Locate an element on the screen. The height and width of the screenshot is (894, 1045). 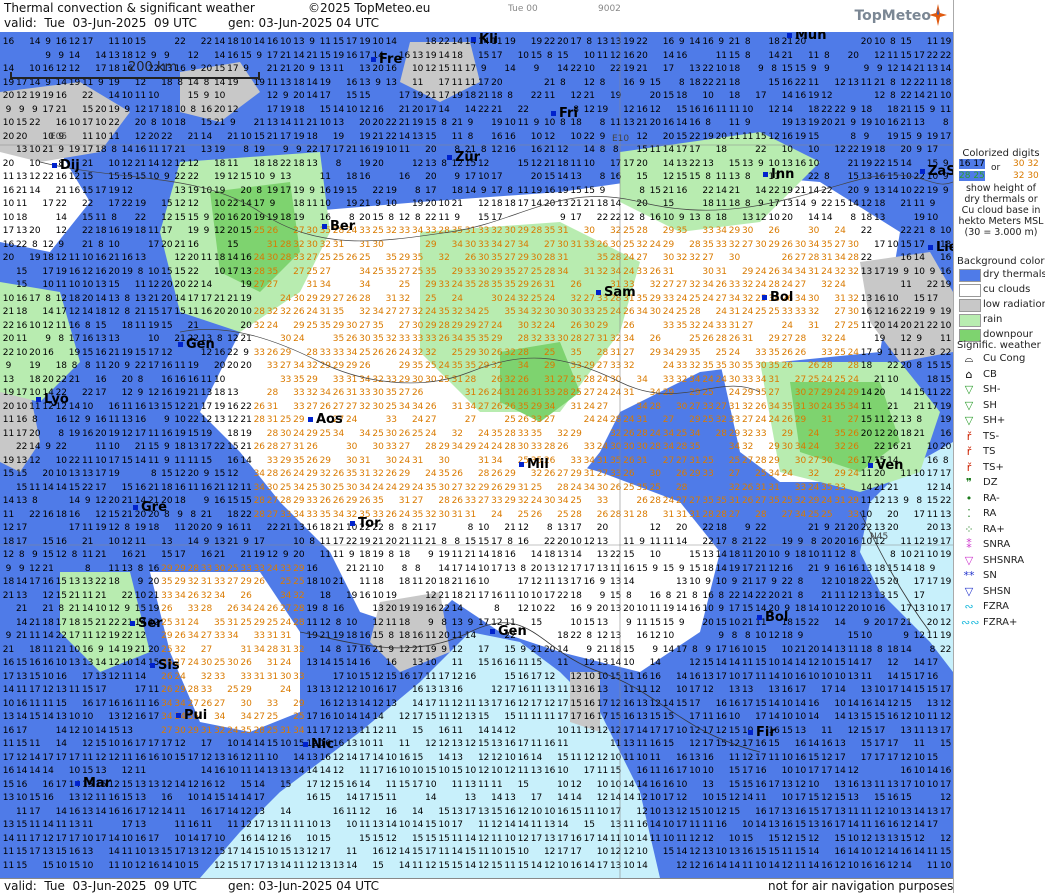
city-marker: Gre is located at coordinates (150, 507).